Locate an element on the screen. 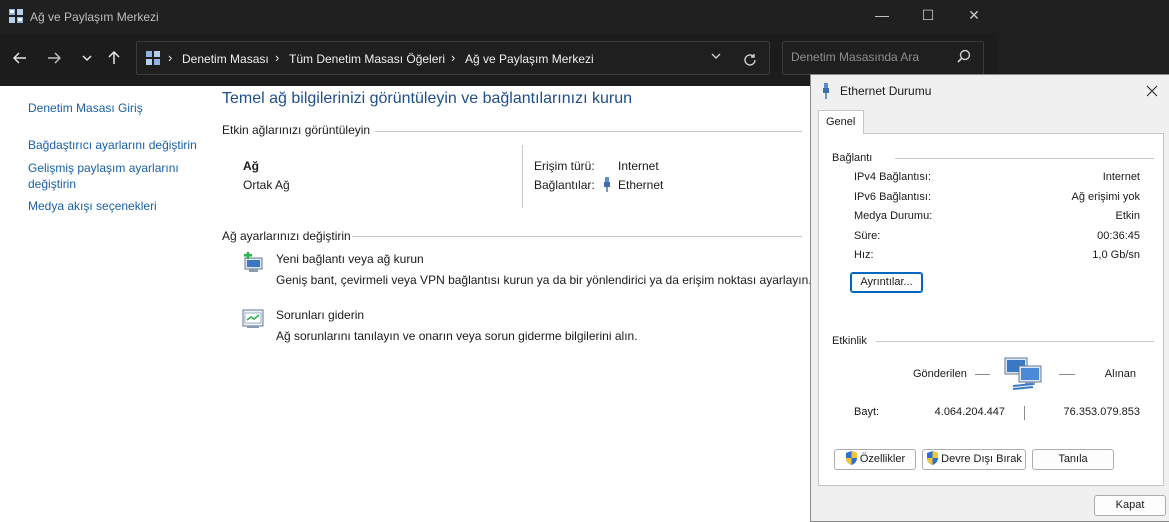  properties-button-label: Özellikler is located at coordinates (882, 459).